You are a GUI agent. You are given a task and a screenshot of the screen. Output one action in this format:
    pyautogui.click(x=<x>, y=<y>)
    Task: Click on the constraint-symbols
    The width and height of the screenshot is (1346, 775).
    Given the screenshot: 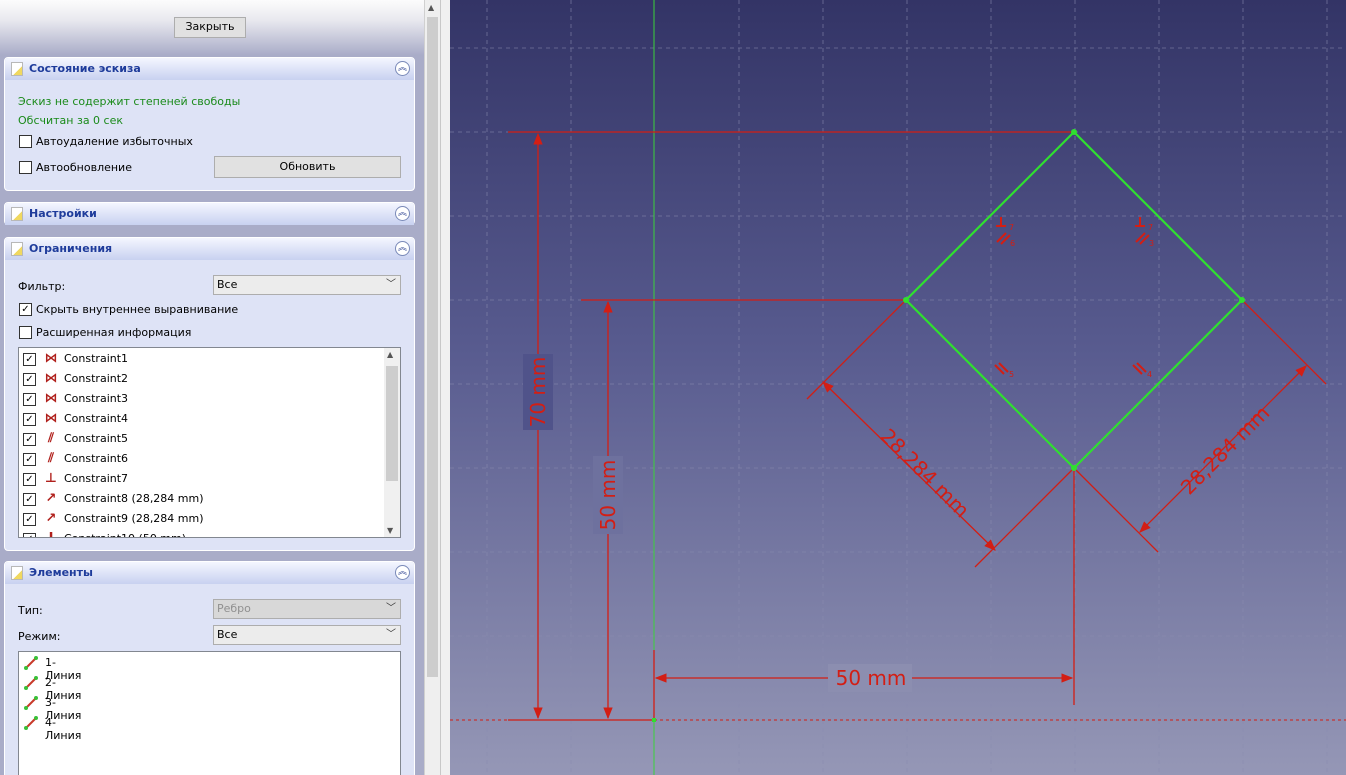 What is the action you would take?
    pyautogui.click(x=1072, y=296)
    